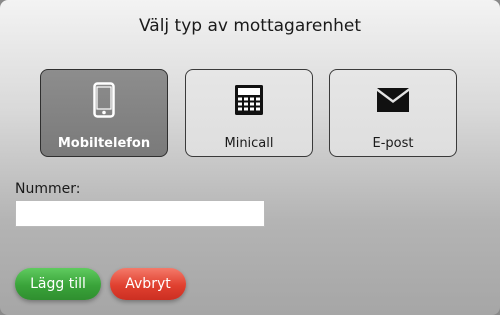  Describe the element at coordinates (104, 100) in the screenshot. I see `mobile-phone-icon` at that location.